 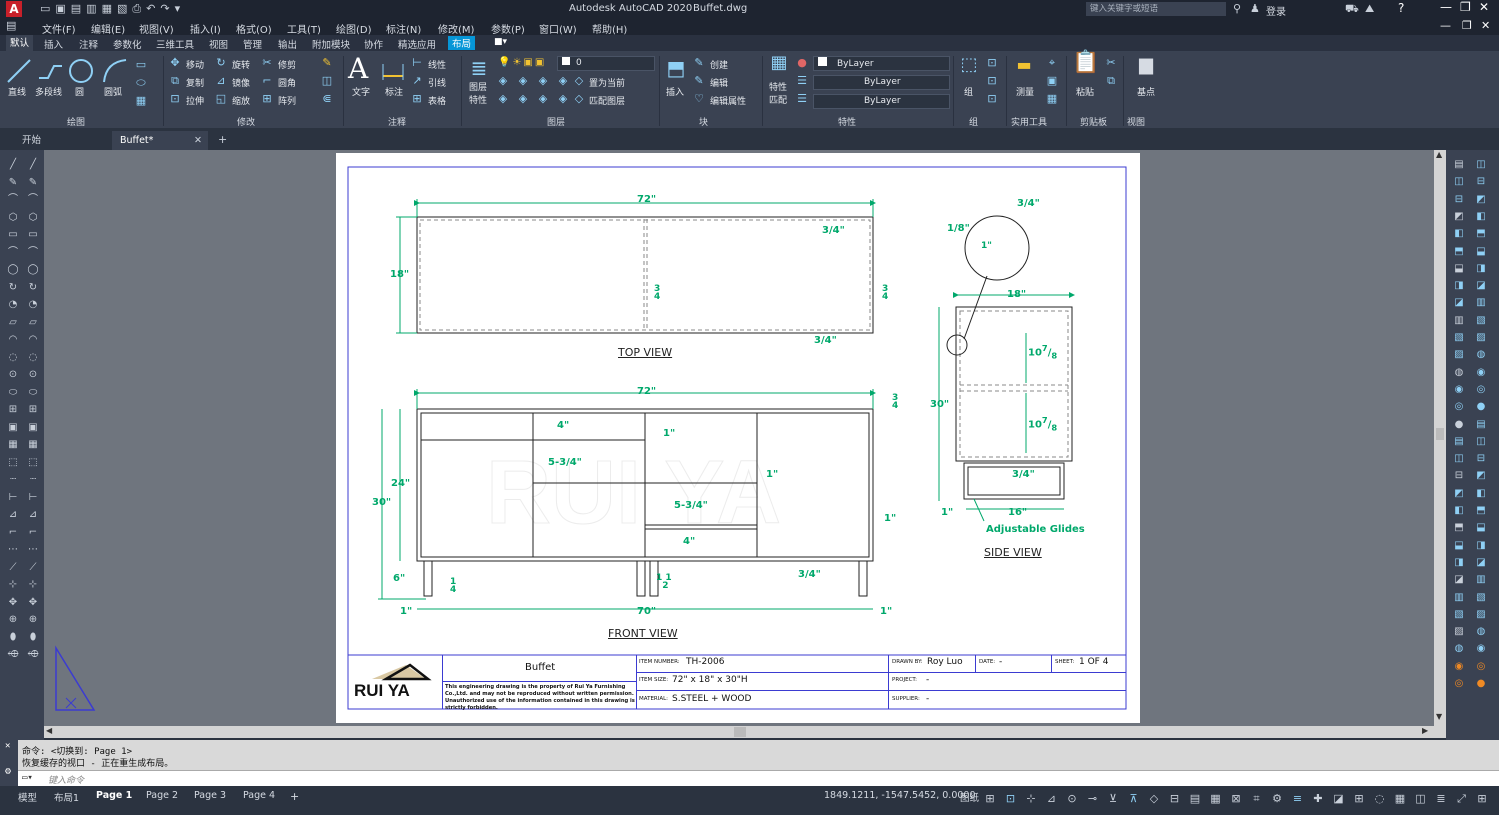 I want to click on hatch-icon: ▦, so click(x=141, y=101).